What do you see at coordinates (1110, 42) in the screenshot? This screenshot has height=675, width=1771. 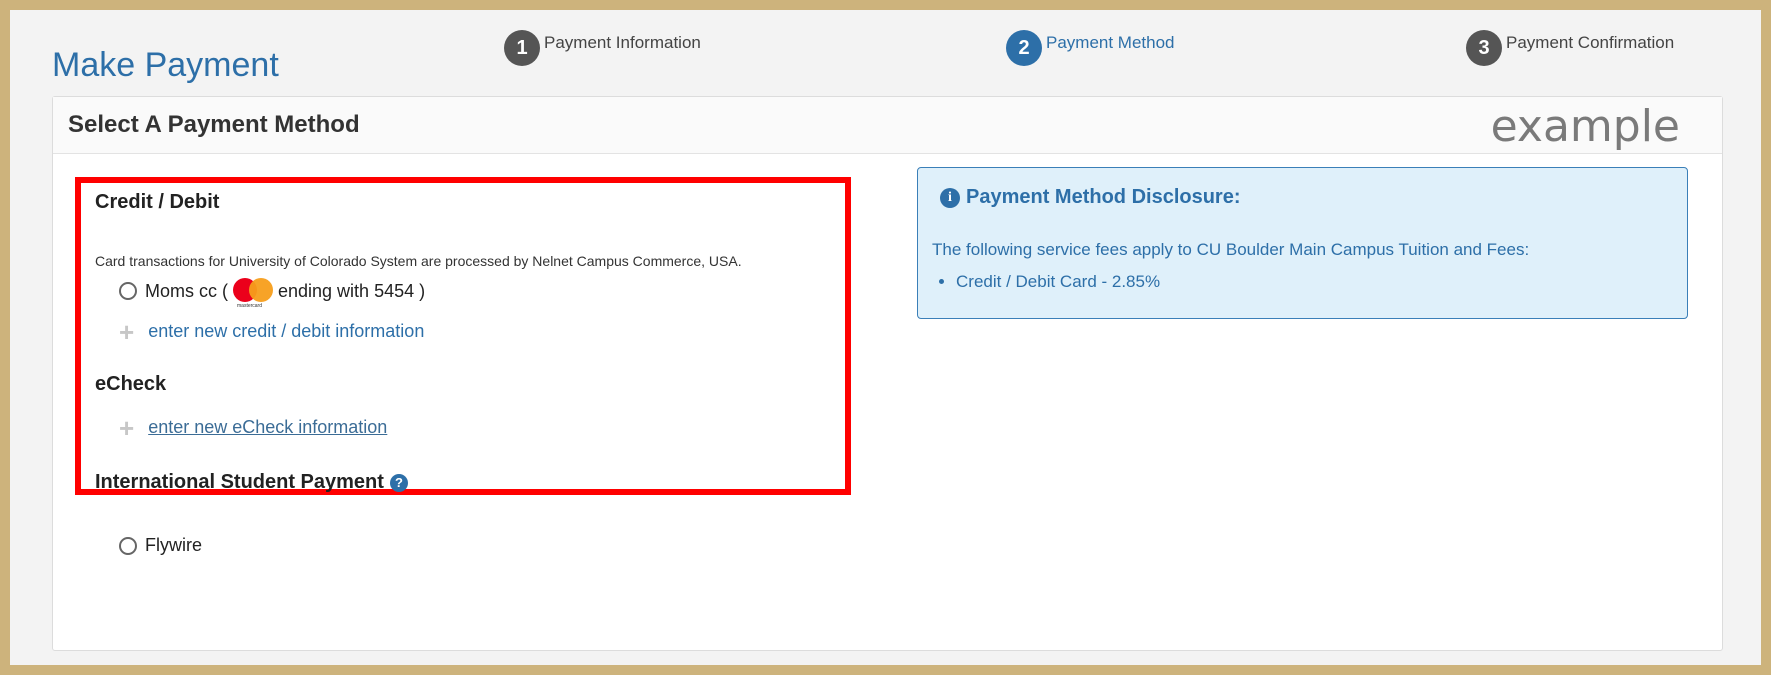 I see `step-label: Payment Method` at bounding box center [1110, 42].